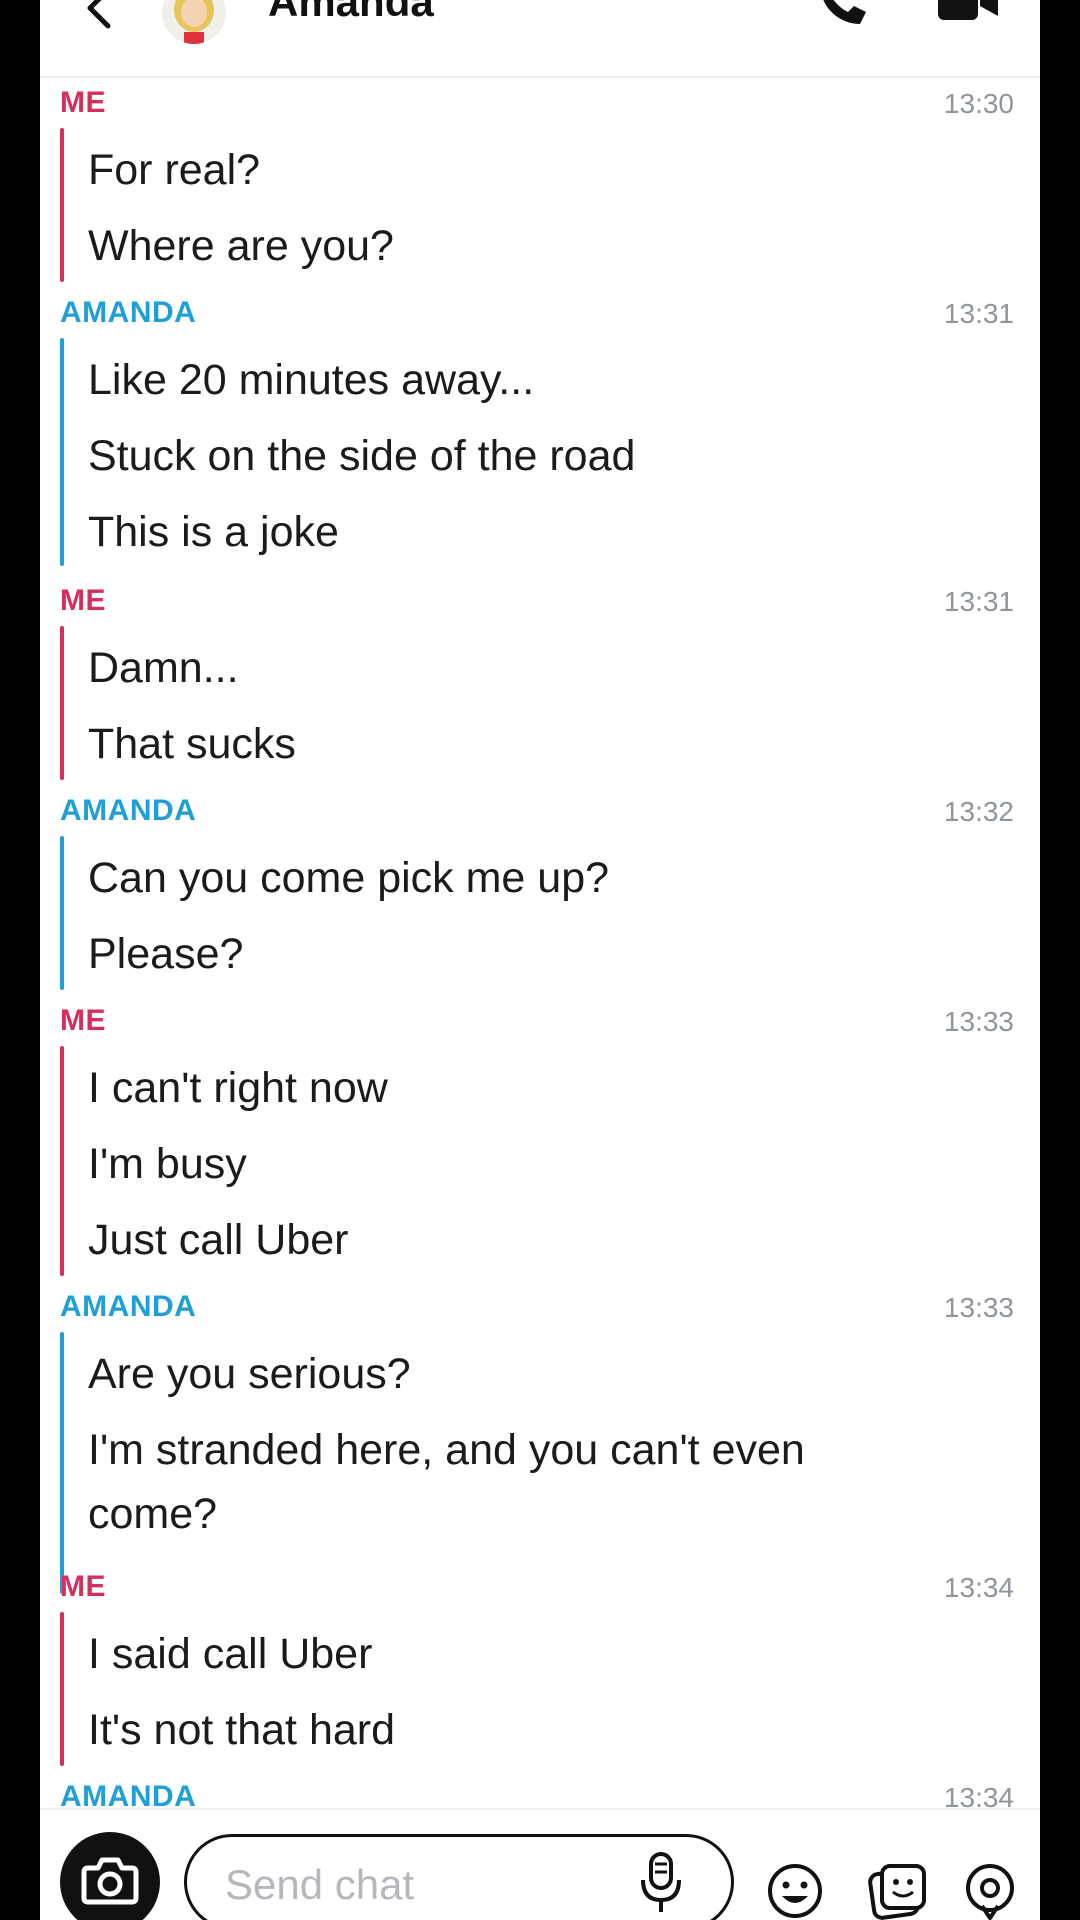 This screenshot has width=1080, height=1920. Describe the element at coordinates (978, 1587) in the screenshot. I see `timestamp: 13:34` at that location.